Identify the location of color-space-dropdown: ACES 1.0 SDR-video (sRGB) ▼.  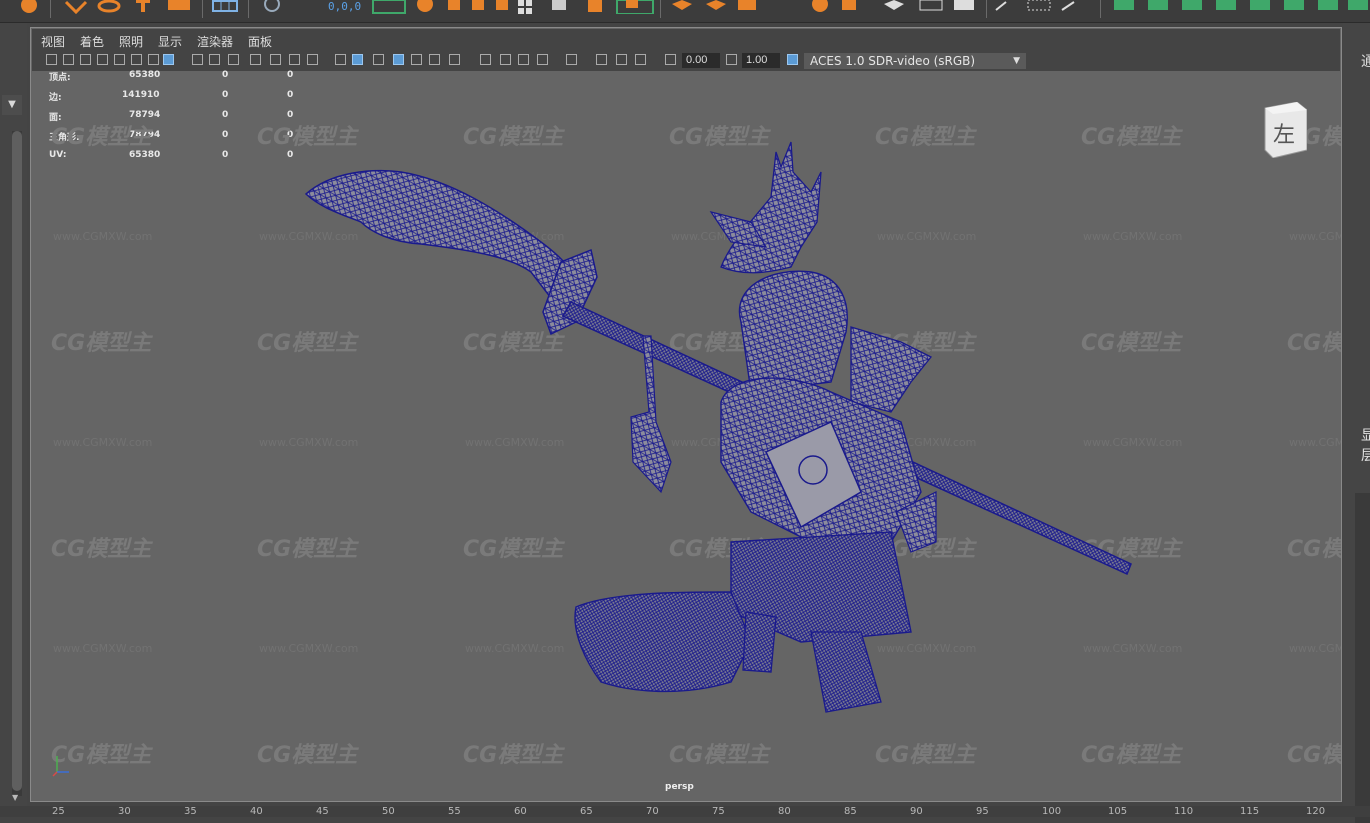
(915, 61).